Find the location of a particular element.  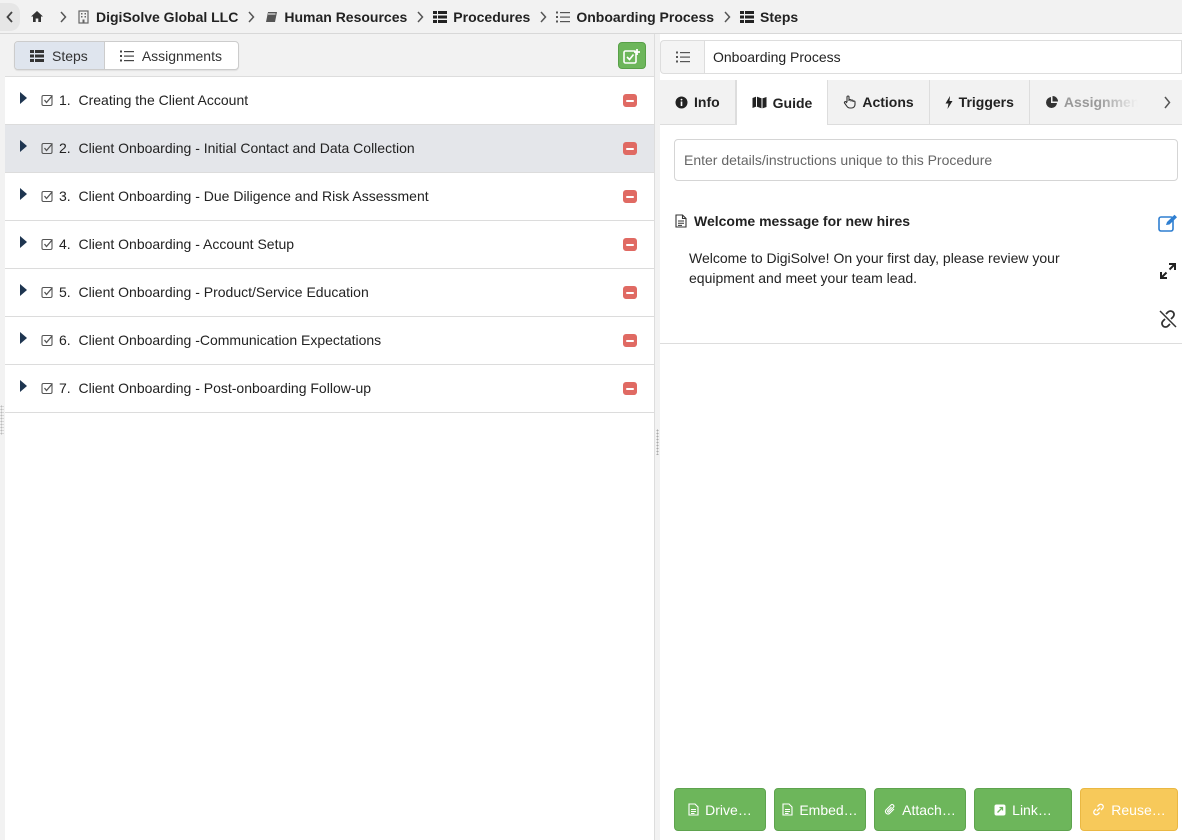

step-number: 5. is located at coordinates (65, 292).